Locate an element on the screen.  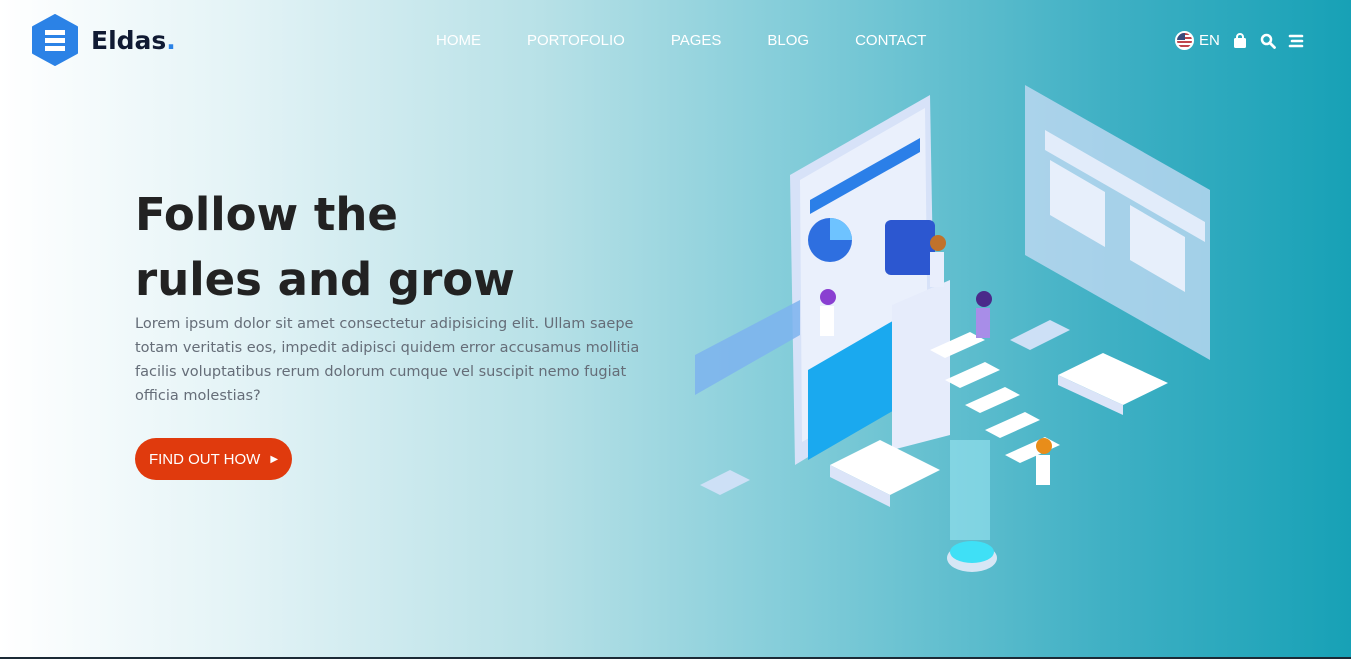
shopping-bag-icon is located at coordinates (1240, 40).